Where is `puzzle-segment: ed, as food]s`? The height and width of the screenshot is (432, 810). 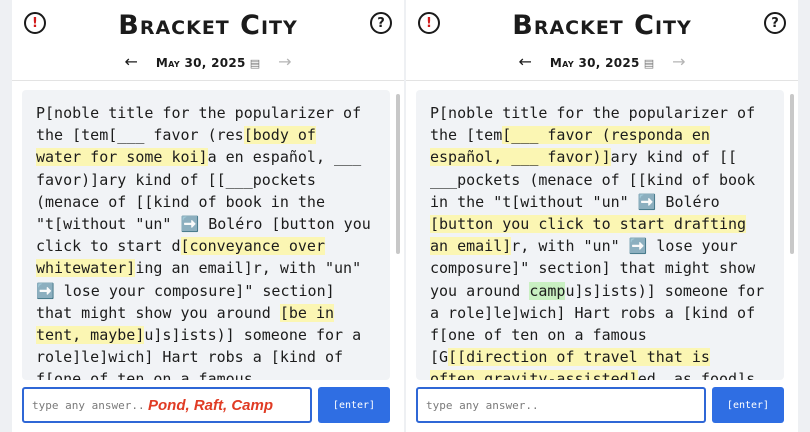 puzzle-segment: ed, as food]s is located at coordinates (696, 375).